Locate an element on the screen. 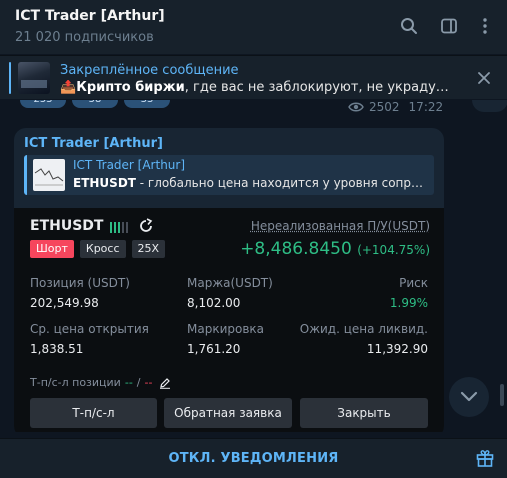 This screenshot has width=507, height=478. trade-tags: Шорт Кросс 25X is located at coordinates (98, 249).